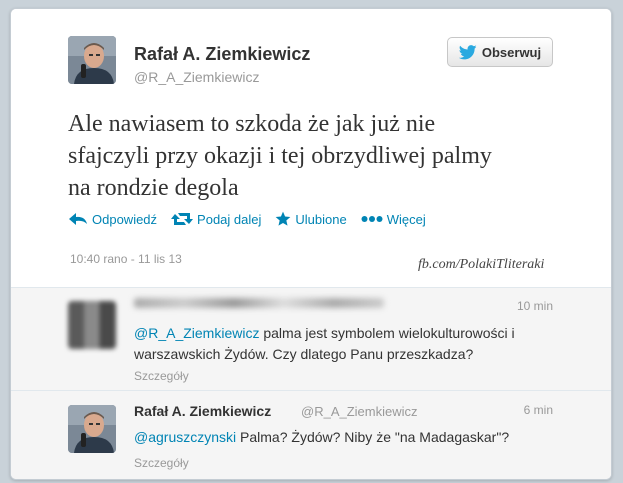 The height and width of the screenshot is (483, 623). I want to click on reply-action: Odpowiedź, so click(112, 219).